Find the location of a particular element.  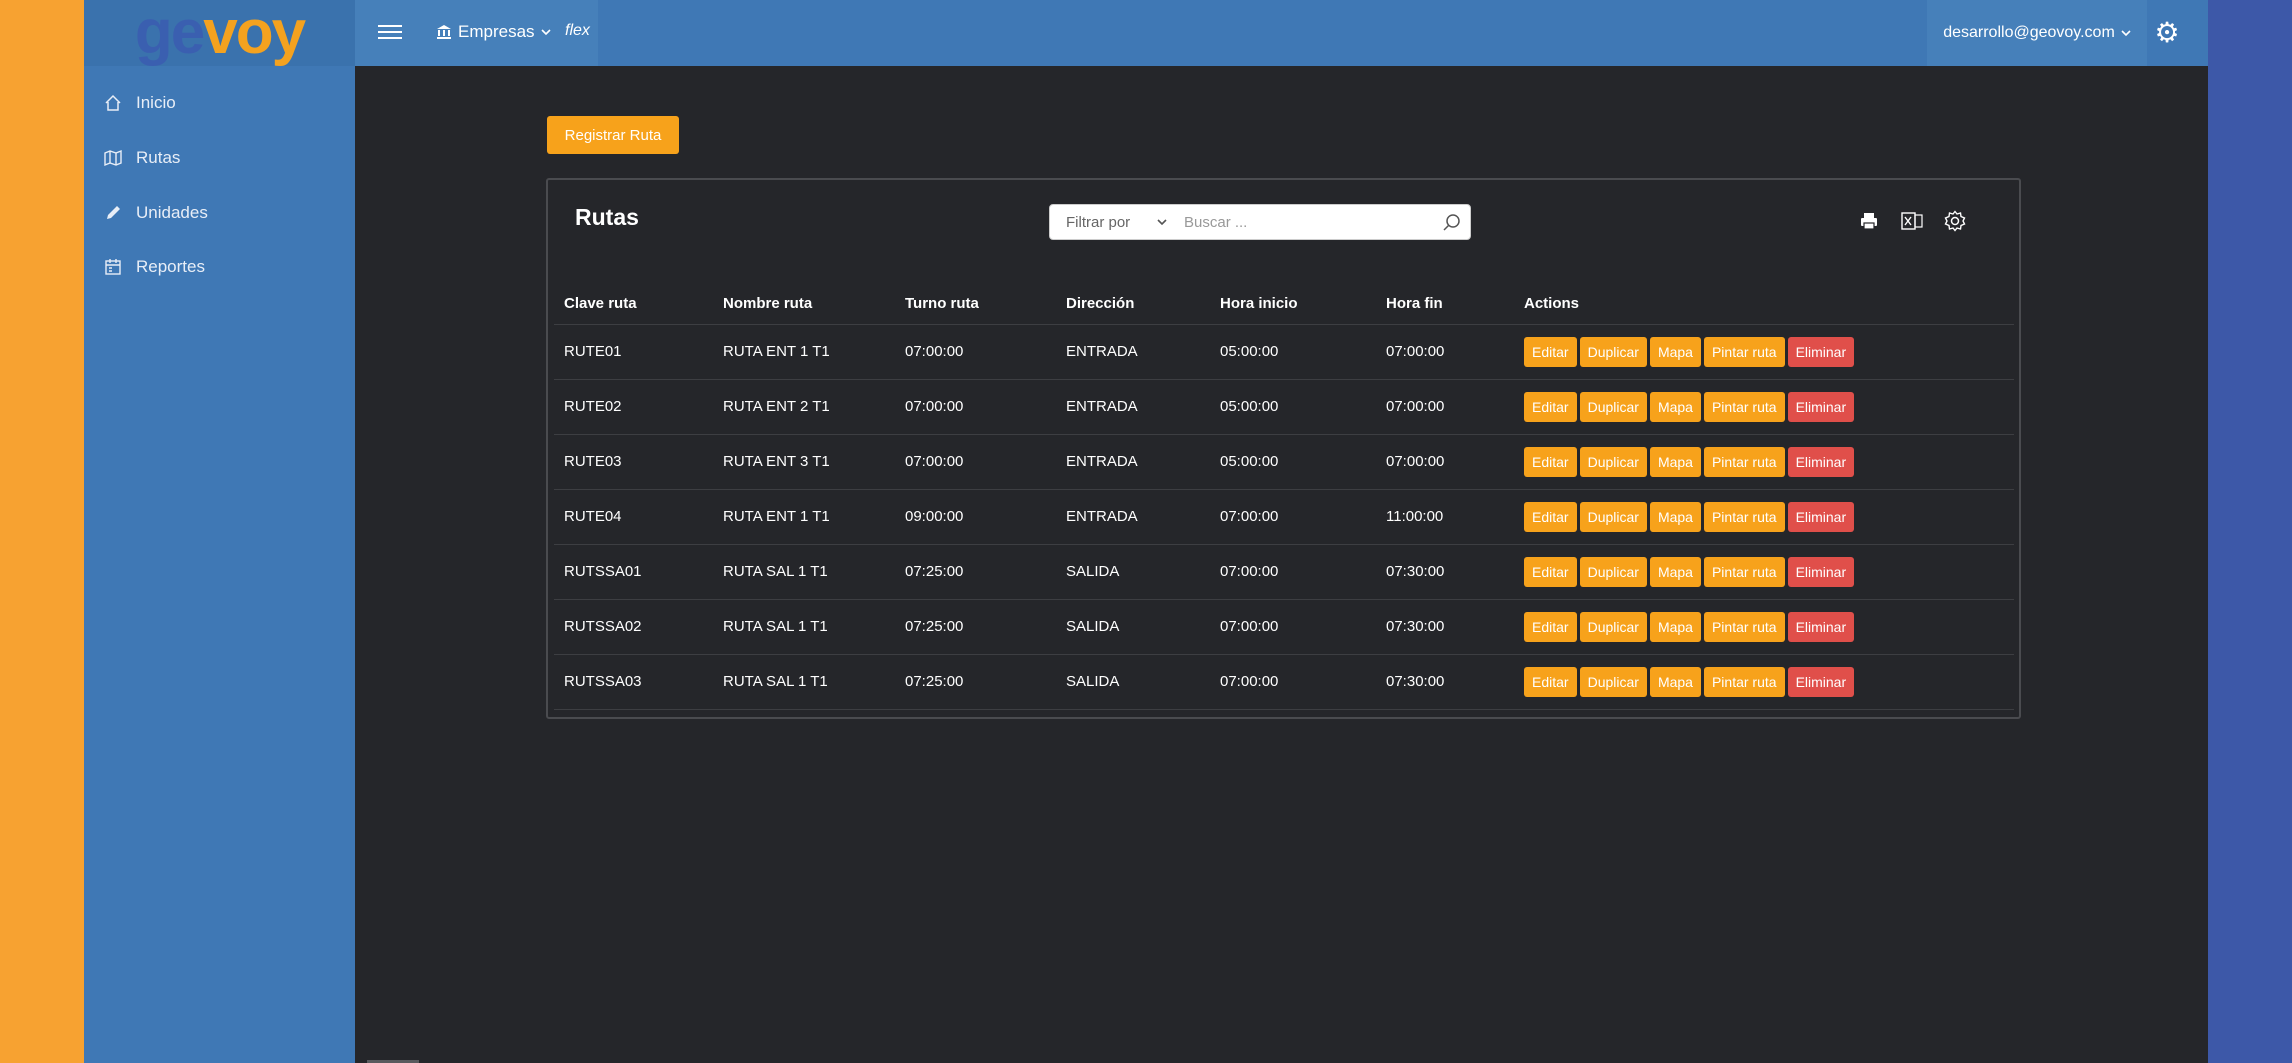

search-input is located at coordinates (1307, 222).